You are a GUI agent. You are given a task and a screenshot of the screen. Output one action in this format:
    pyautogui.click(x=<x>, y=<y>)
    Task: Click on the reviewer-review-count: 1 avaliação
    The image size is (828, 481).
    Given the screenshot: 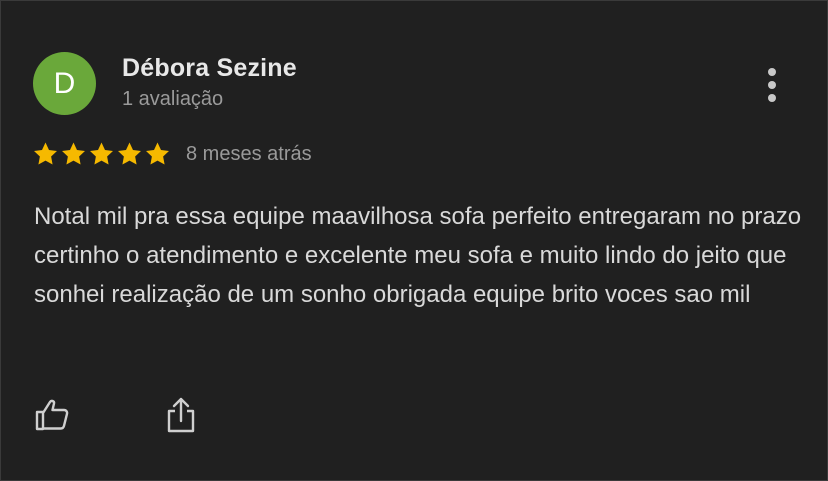 What is the action you would take?
    pyautogui.click(x=173, y=99)
    